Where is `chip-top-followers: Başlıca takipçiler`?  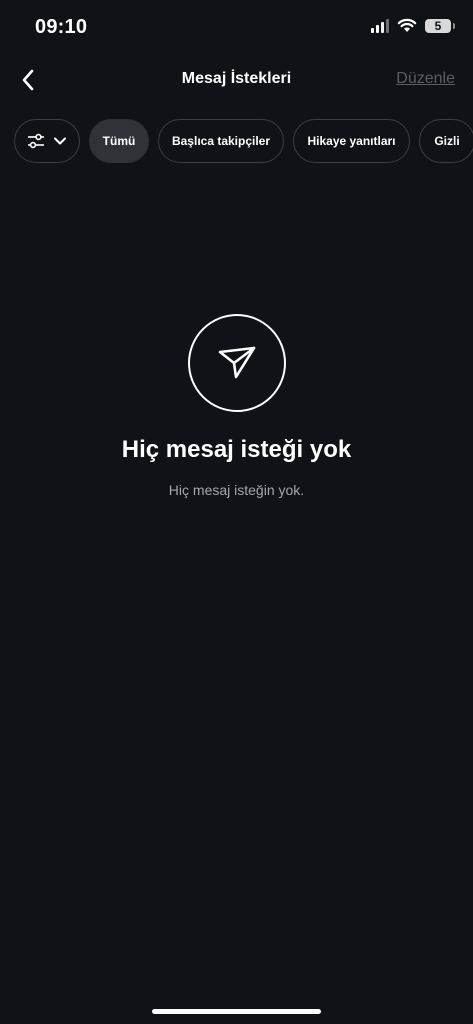 chip-top-followers: Başlıca takipçiler is located at coordinates (221, 141).